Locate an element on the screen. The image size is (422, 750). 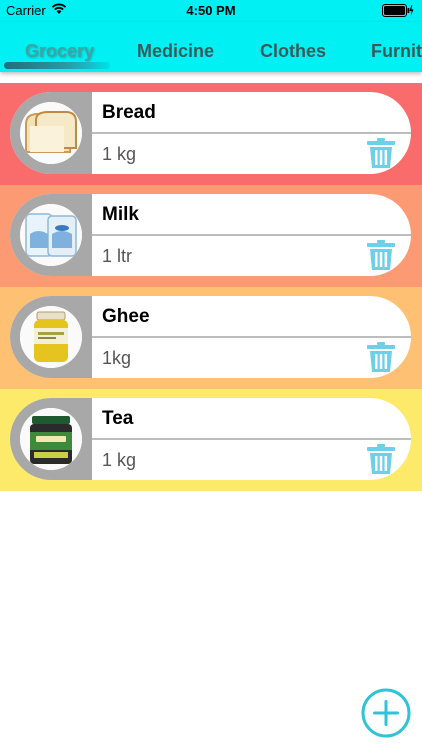
list-item: Bread 1 kg is located at coordinates (211, 134).